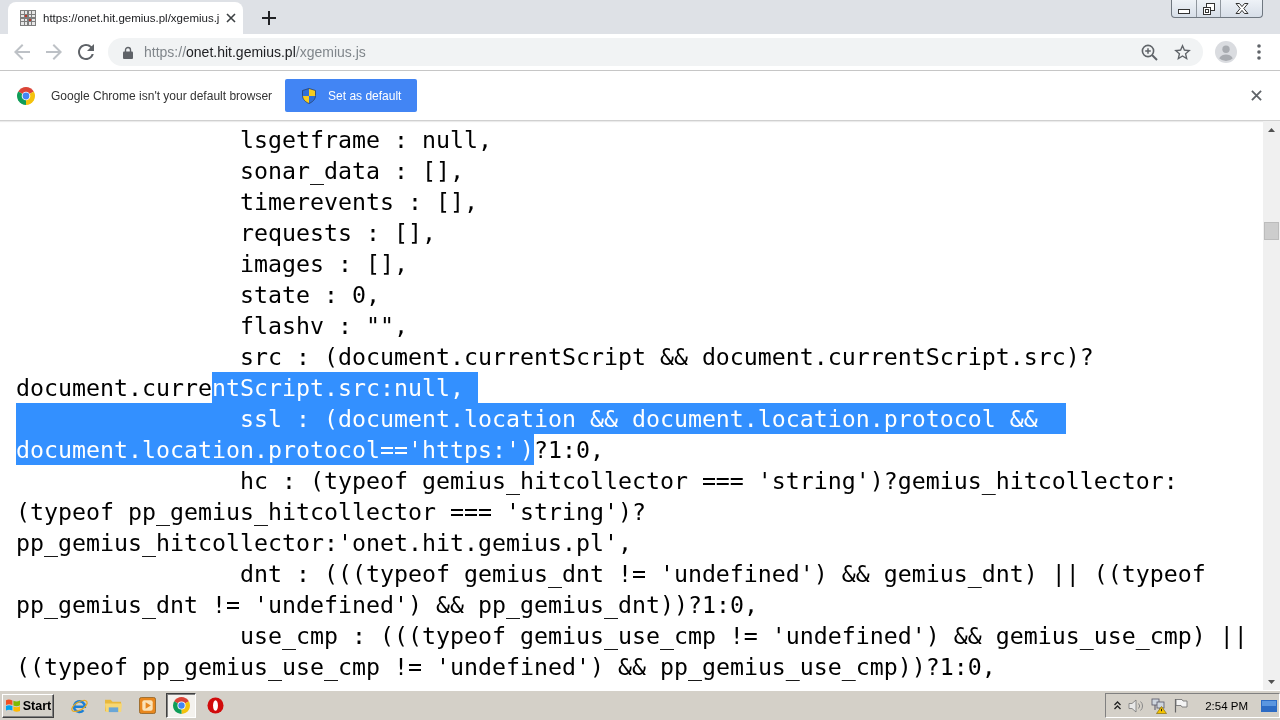  I want to click on start-logo-icon, so click(12, 705).